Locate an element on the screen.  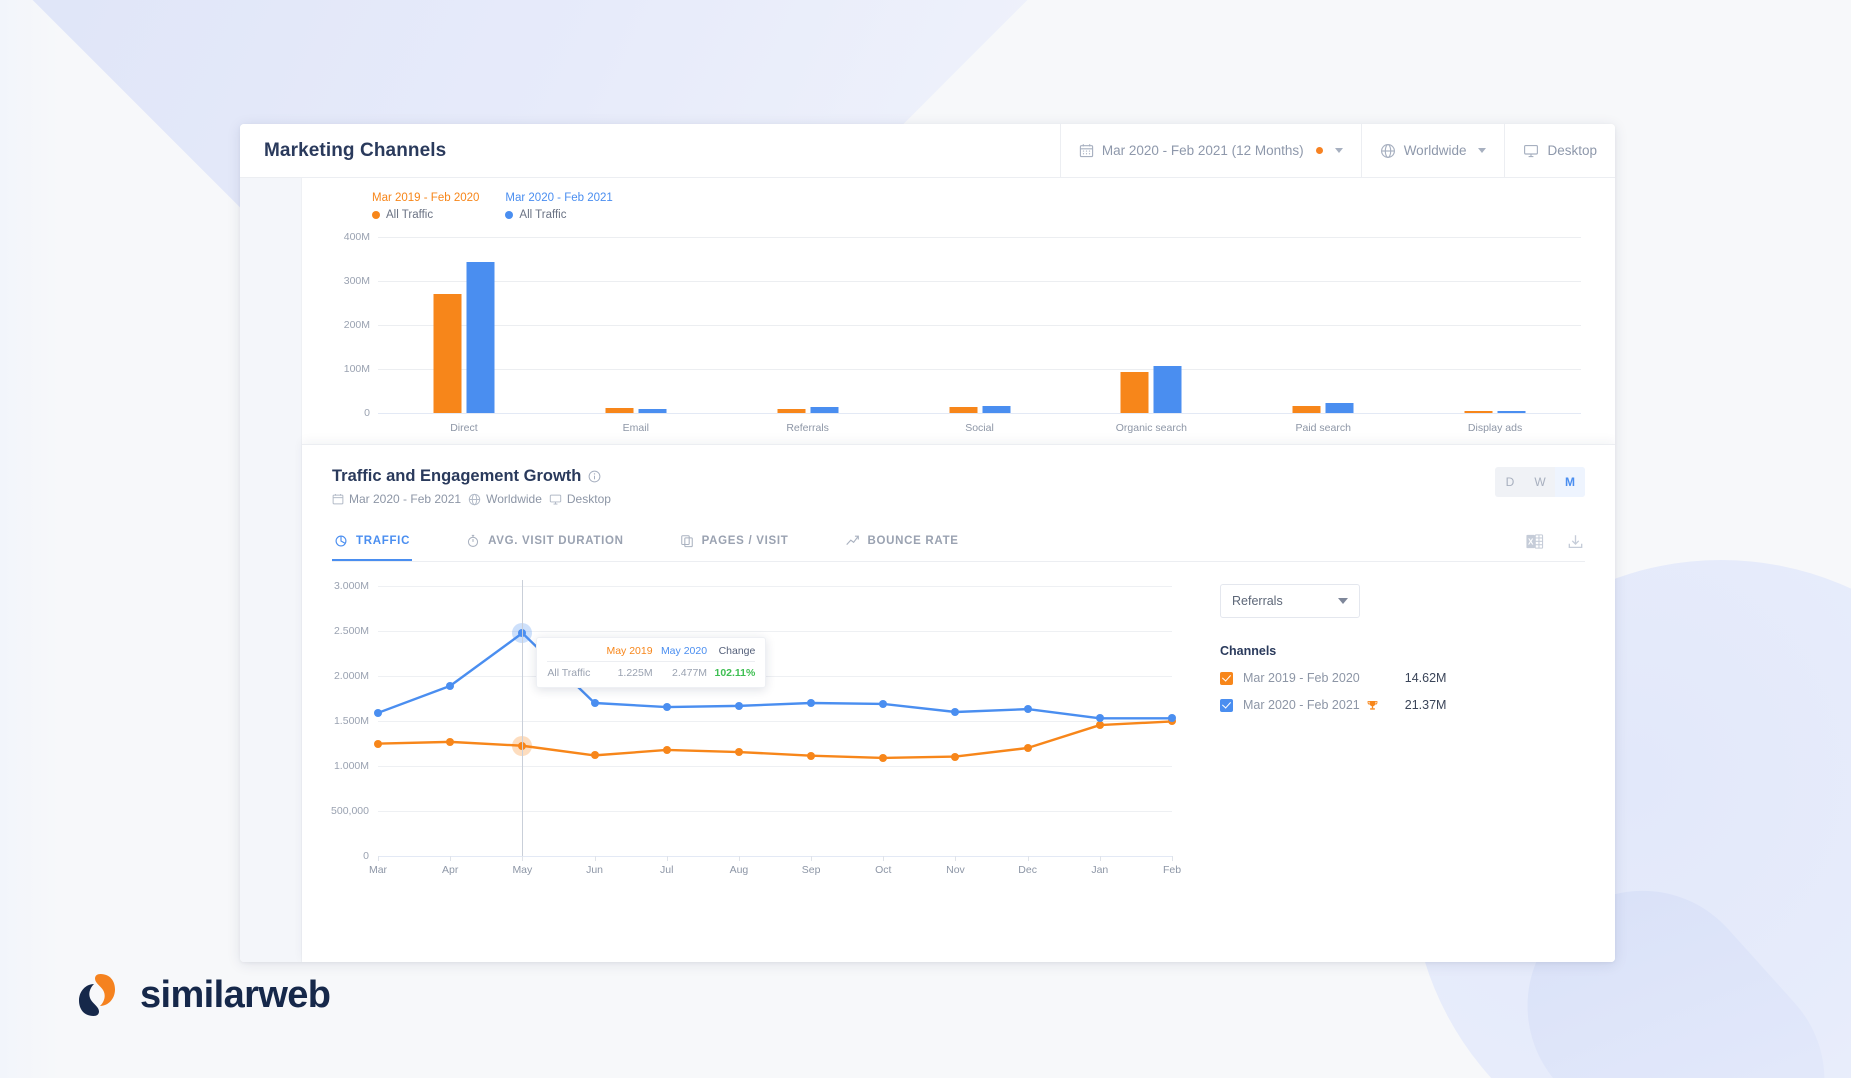
tooltip-header-2019: May 2019 is located at coordinates (625, 654).